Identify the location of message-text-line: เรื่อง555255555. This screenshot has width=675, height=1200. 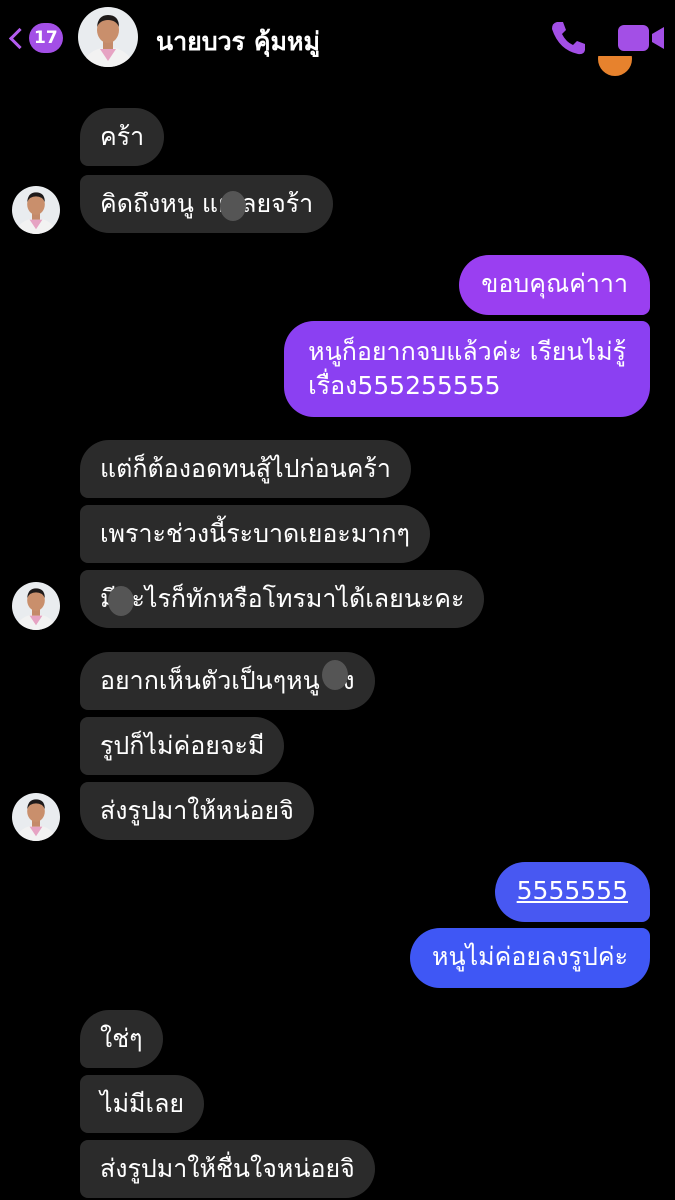
(404, 385).